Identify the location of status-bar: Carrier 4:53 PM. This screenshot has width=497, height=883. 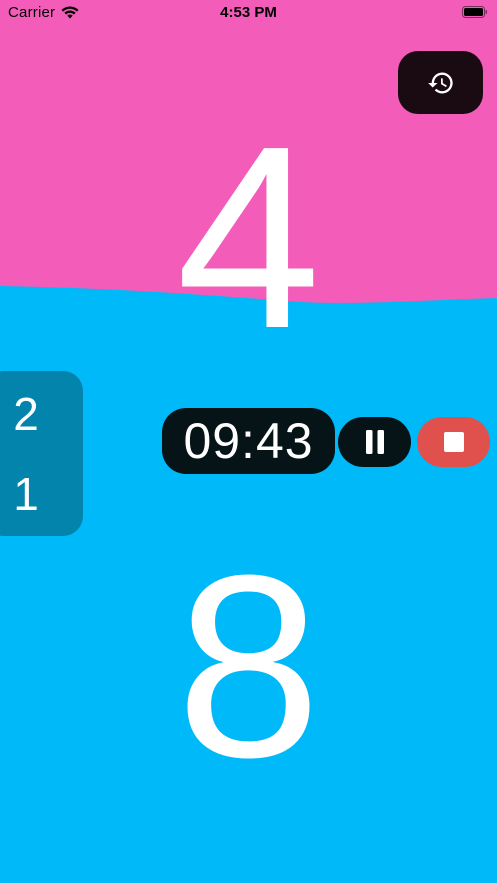
(248, 13).